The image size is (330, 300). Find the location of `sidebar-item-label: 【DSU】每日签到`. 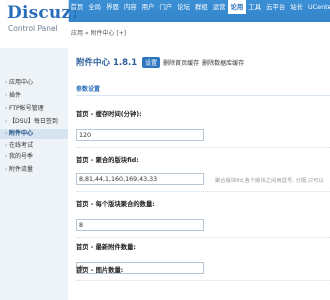

sidebar-item-label: 【DSU】每日签到 is located at coordinates (33, 121).